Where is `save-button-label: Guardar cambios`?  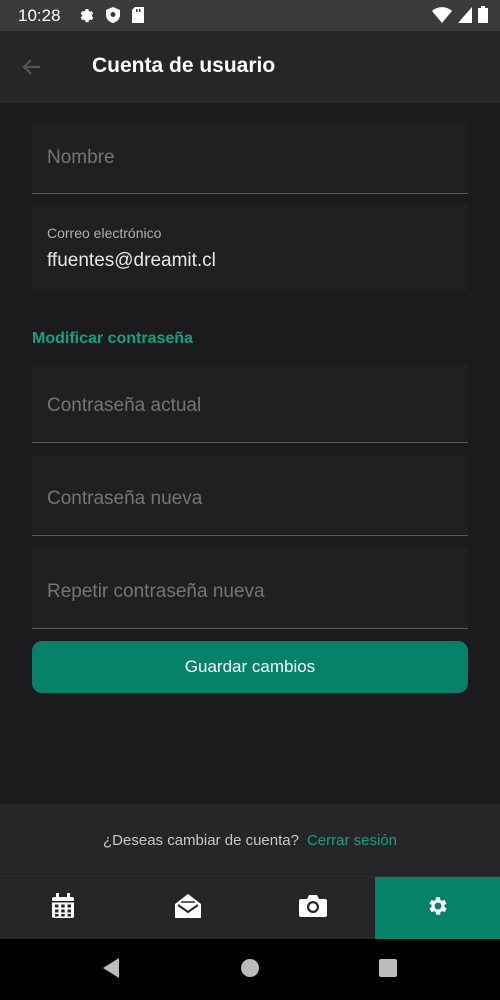 save-button-label: Guardar cambios is located at coordinates (250, 666).